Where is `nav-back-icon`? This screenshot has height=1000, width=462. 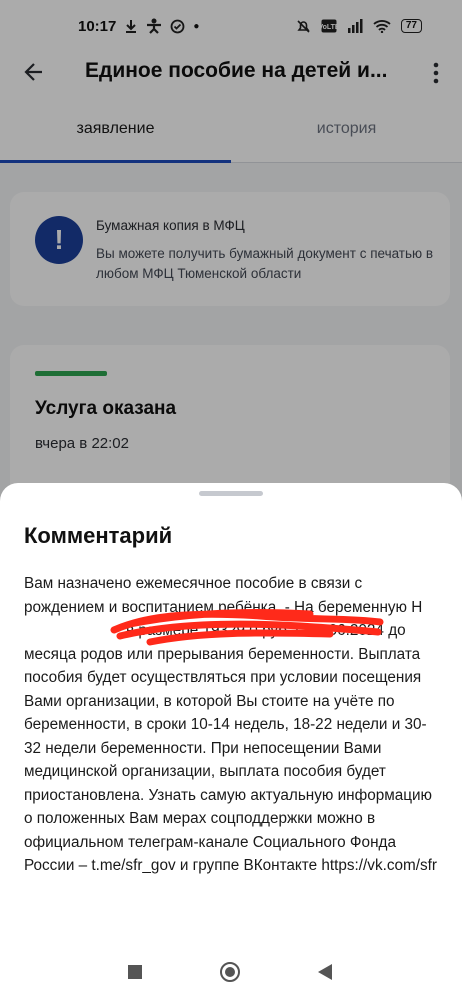 nav-back-icon is located at coordinates (325, 972).